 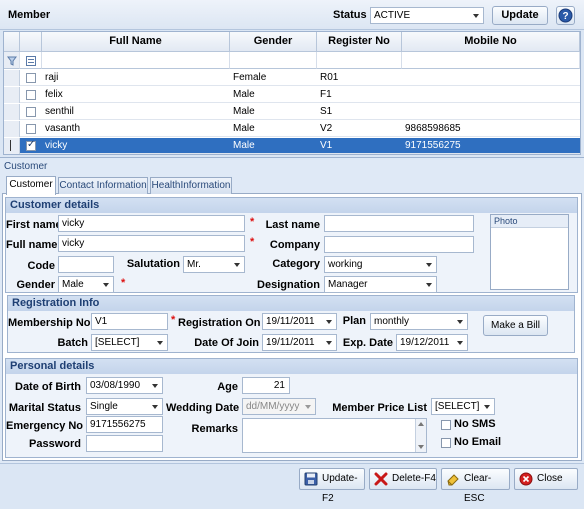 I want to click on update-f2-button: Update-F2, so click(x=332, y=486).